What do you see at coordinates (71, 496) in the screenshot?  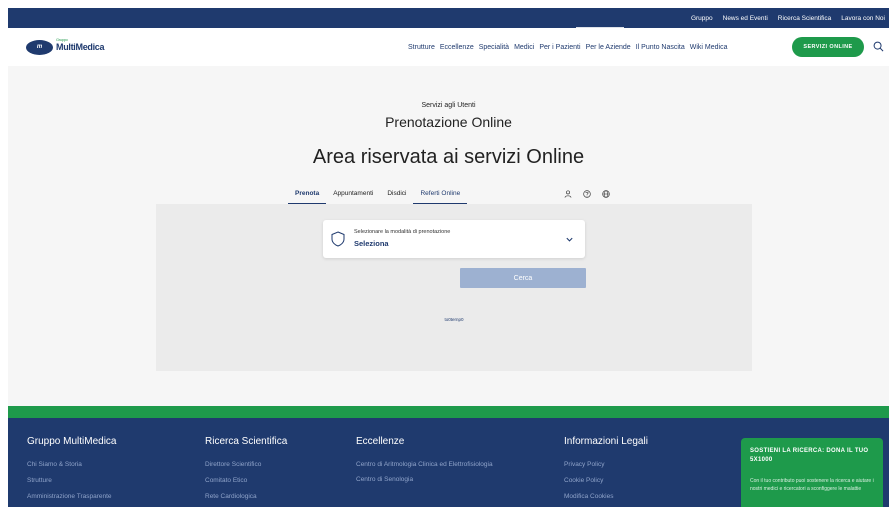 I see `footer-link: Amministrazione Trasparente` at bounding box center [71, 496].